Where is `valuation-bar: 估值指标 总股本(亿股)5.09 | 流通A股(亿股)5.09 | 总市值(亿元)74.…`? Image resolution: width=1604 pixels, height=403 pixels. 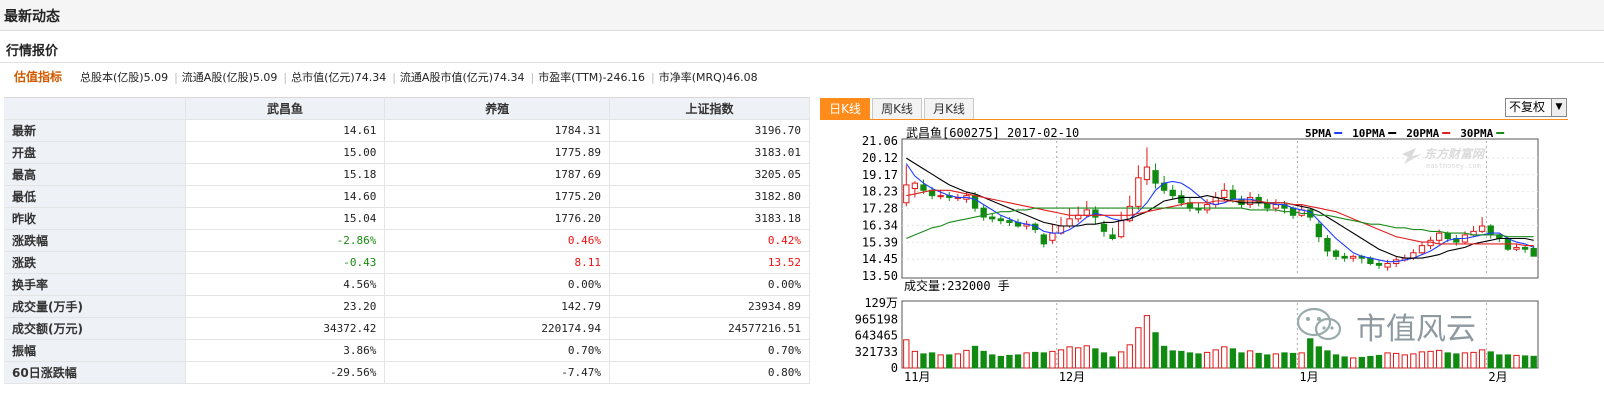
valuation-bar: 估值指标 总股本(亿股)5.09 | 流通A股(亿股)5.09 | 总市值(亿元)74.… is located at coordinates (802, 75).